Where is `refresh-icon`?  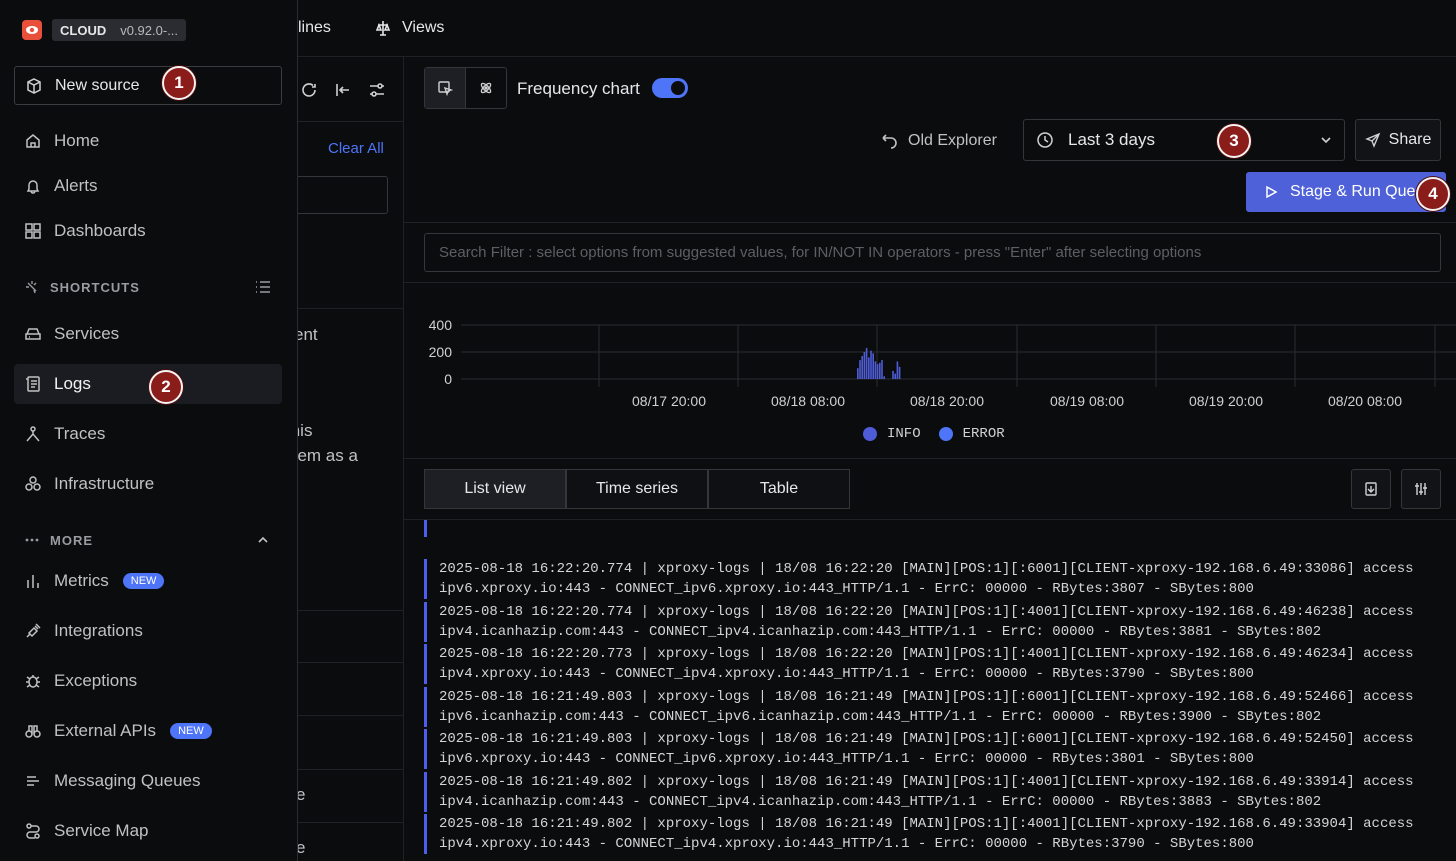 refresh-icon is located at coordinates (309, 90).